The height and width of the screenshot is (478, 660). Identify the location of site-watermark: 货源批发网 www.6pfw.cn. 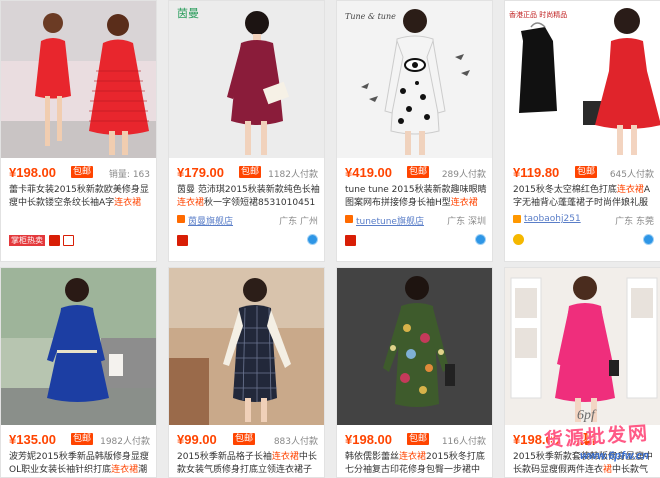
(600, 449).